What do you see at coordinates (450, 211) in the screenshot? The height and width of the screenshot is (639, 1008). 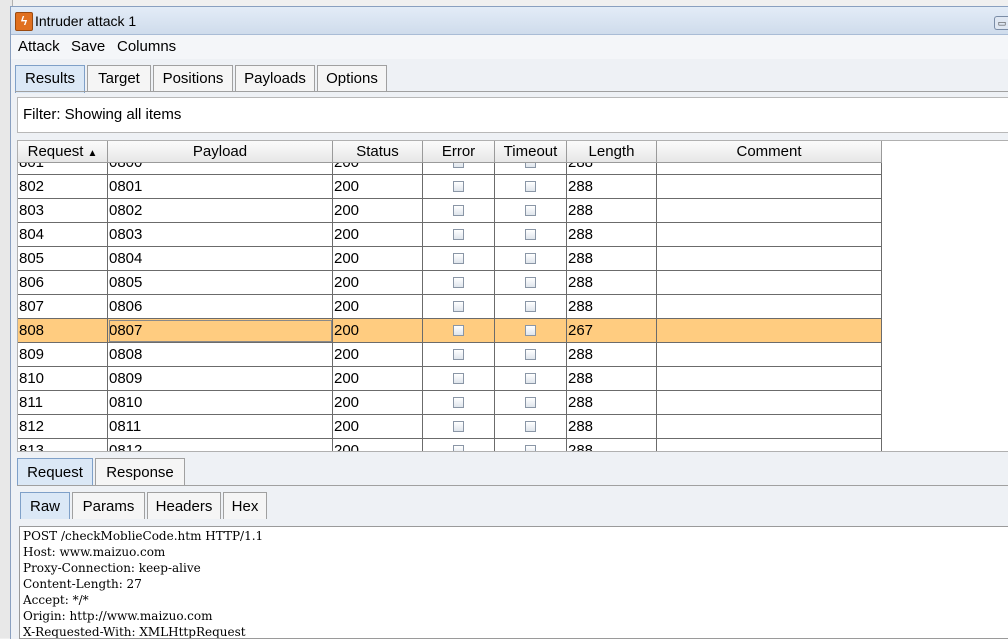 I see `table-row: 803 0802 200 288` at bounding box center [450, 211].